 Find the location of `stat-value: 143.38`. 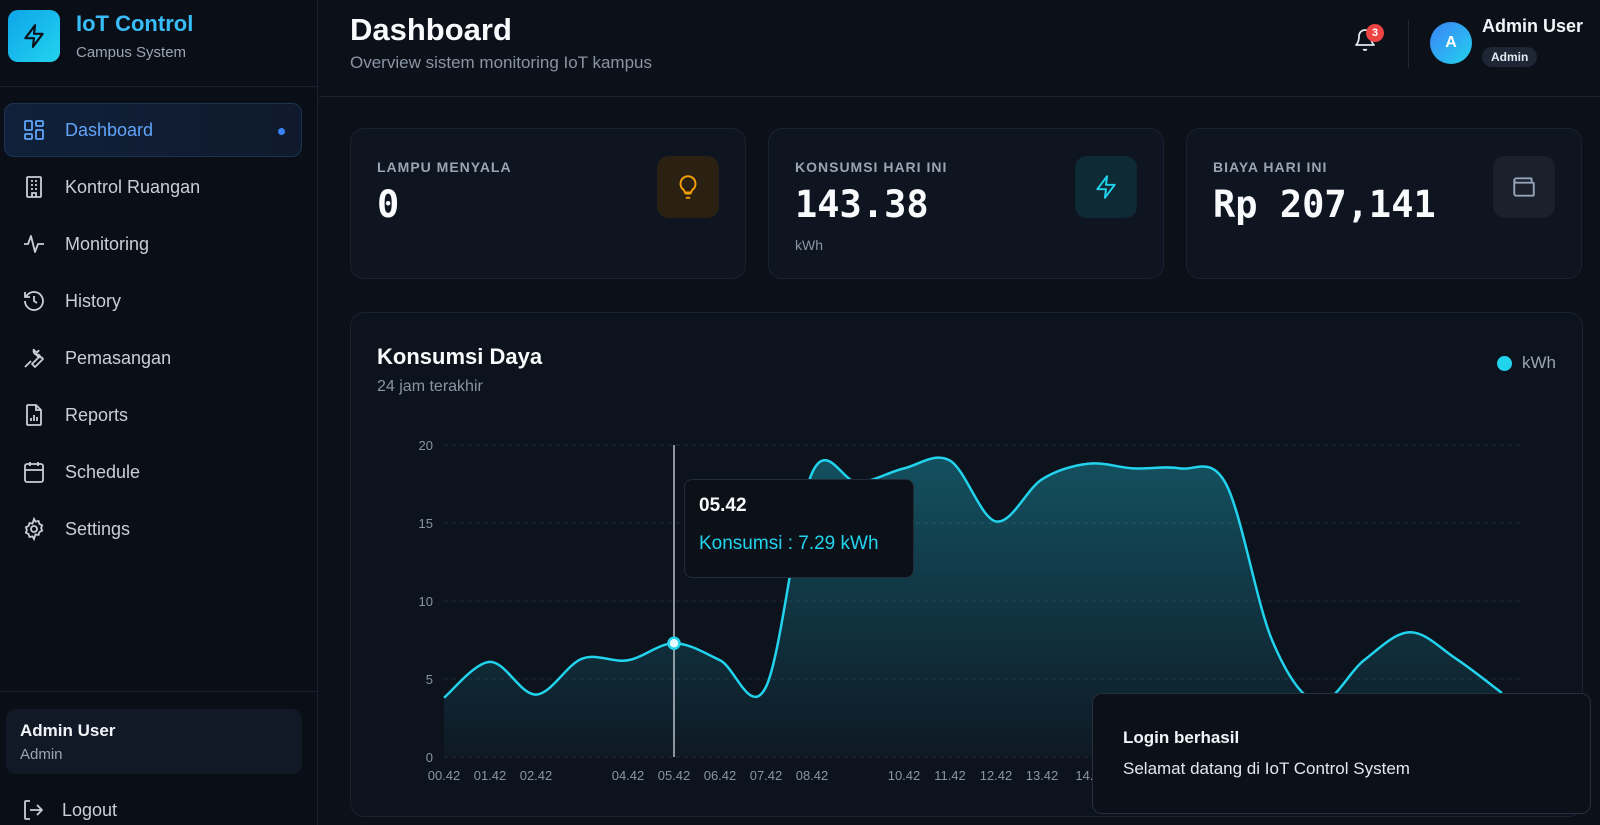

stat-value: 143.38 is located at coordinates (862, 204).